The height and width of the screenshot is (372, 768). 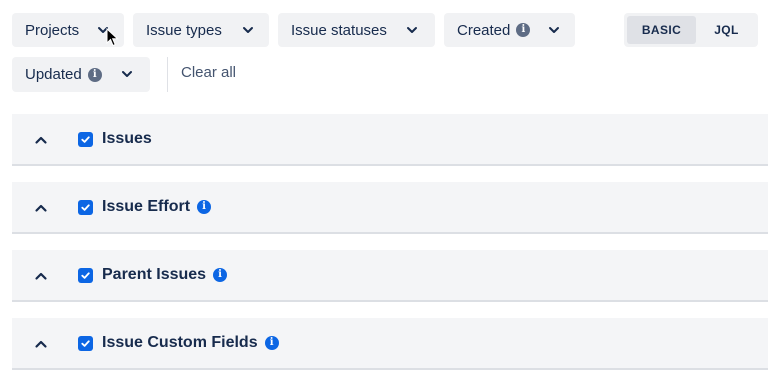 I want to click on updated-filter-button: Updated i, so click(x=81, y=74).